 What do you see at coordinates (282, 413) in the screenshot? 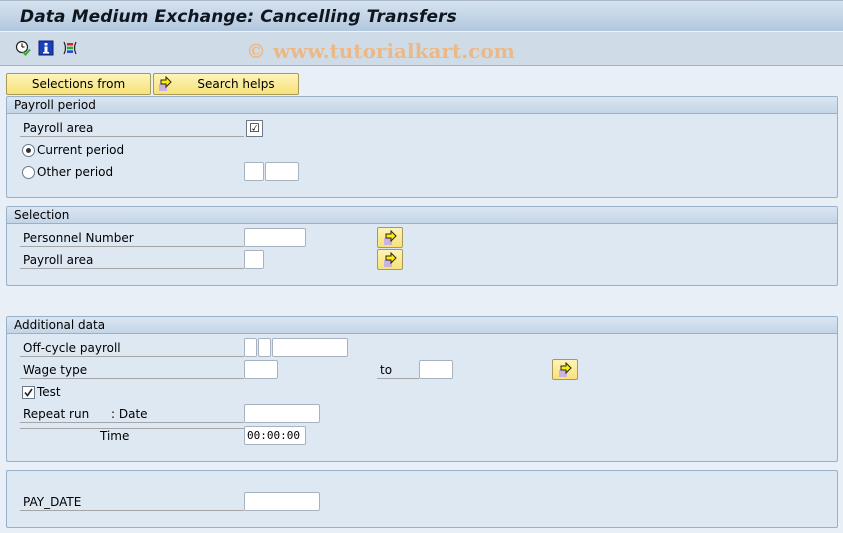
I see `repeat-run-date-input` at bounding box center [282, 413].